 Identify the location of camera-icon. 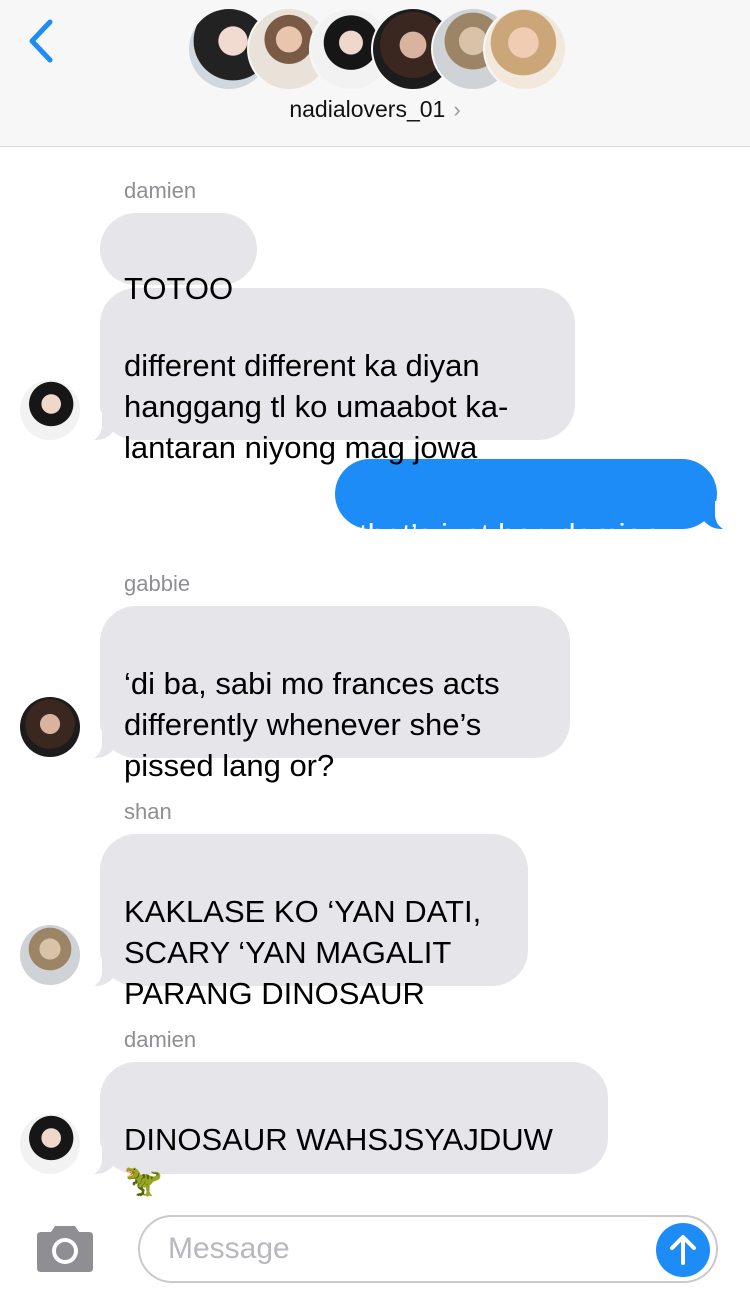
(65, 1249).